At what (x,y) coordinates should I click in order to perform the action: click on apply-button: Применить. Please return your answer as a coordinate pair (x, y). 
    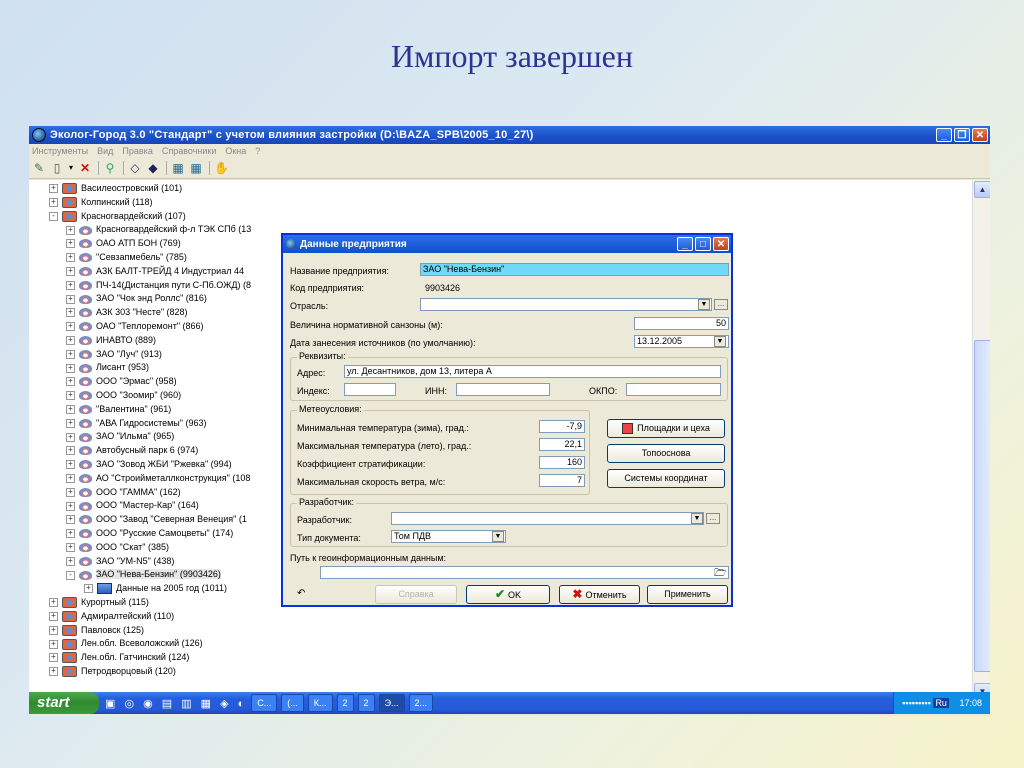
    Looking at the image, I should click on (687, 594).